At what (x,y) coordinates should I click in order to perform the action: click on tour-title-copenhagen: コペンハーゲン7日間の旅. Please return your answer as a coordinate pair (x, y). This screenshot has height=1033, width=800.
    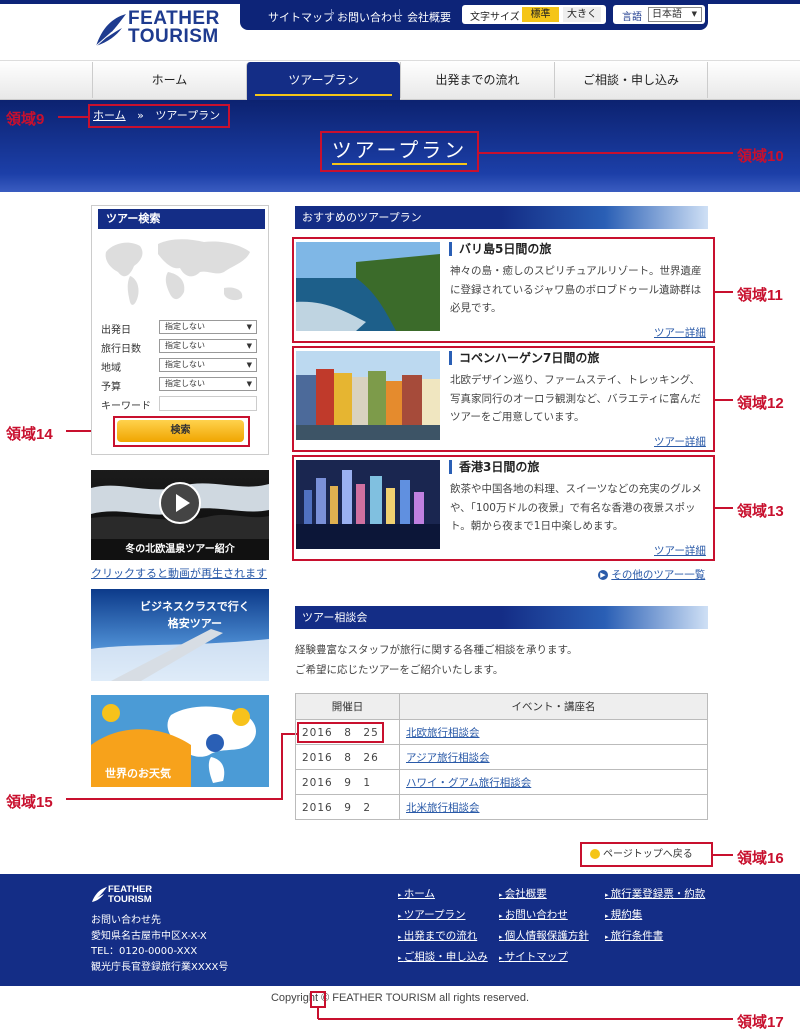
    Looking at the image, I should click on (524, 358).